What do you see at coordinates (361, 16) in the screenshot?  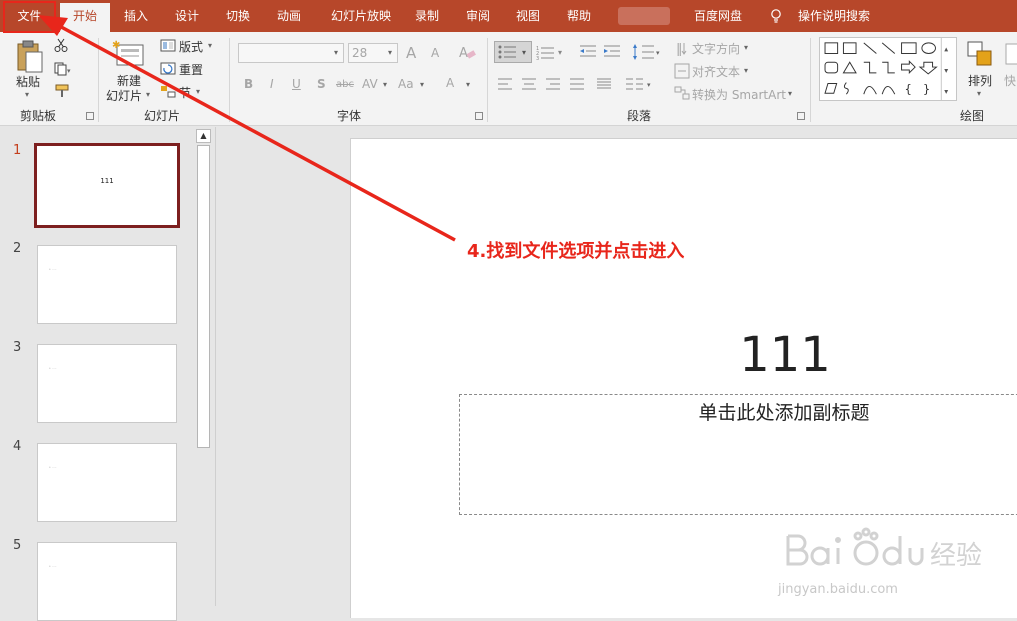 I see `tab-slideshow: 幻灯片放映` at bounding box center [361, 16].